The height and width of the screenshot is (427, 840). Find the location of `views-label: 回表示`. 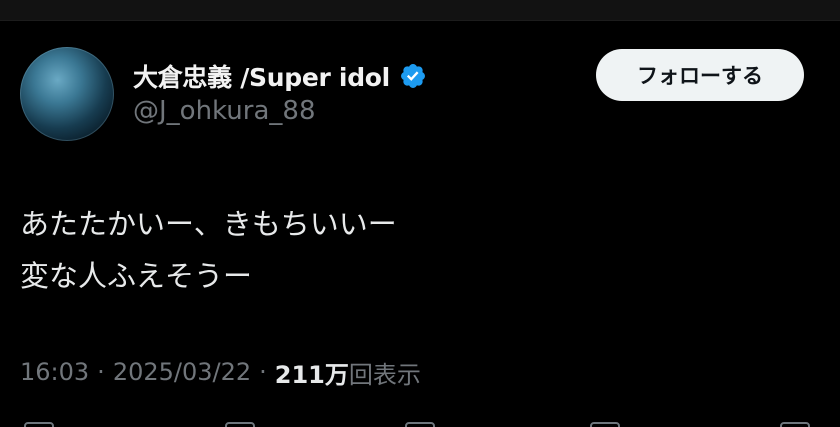

views-label: 回表示 is located at coordinates (384, 374).